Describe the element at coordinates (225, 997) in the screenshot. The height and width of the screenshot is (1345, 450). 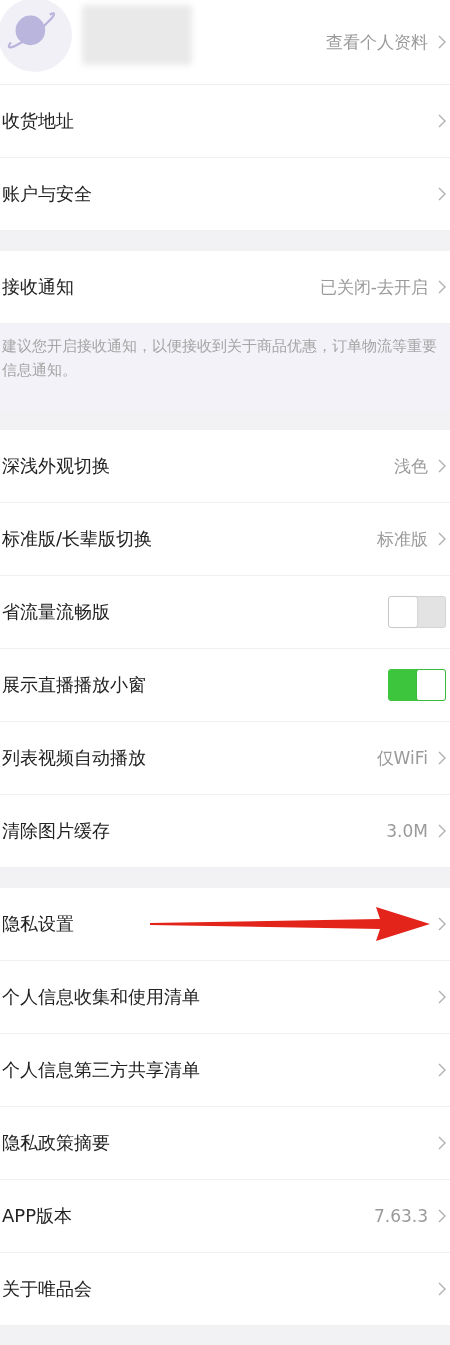
I see `settings-row: 个人信息收集和使用清单` at that location.